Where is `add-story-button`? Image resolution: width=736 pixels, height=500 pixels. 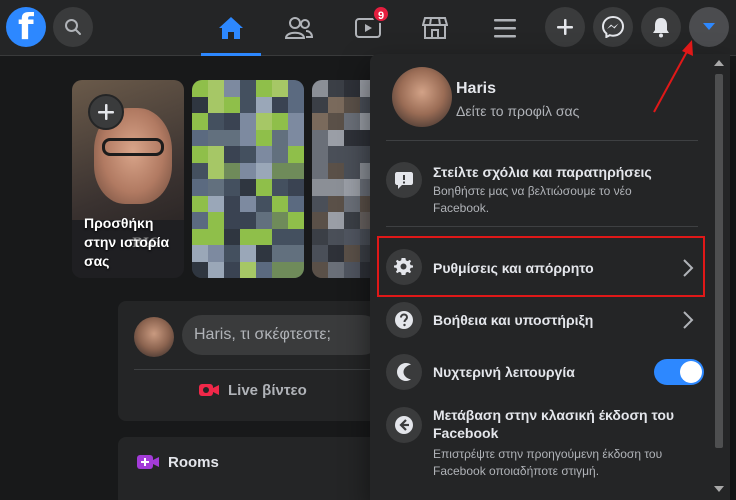 add-story-button is located at coordinates (106, 112).